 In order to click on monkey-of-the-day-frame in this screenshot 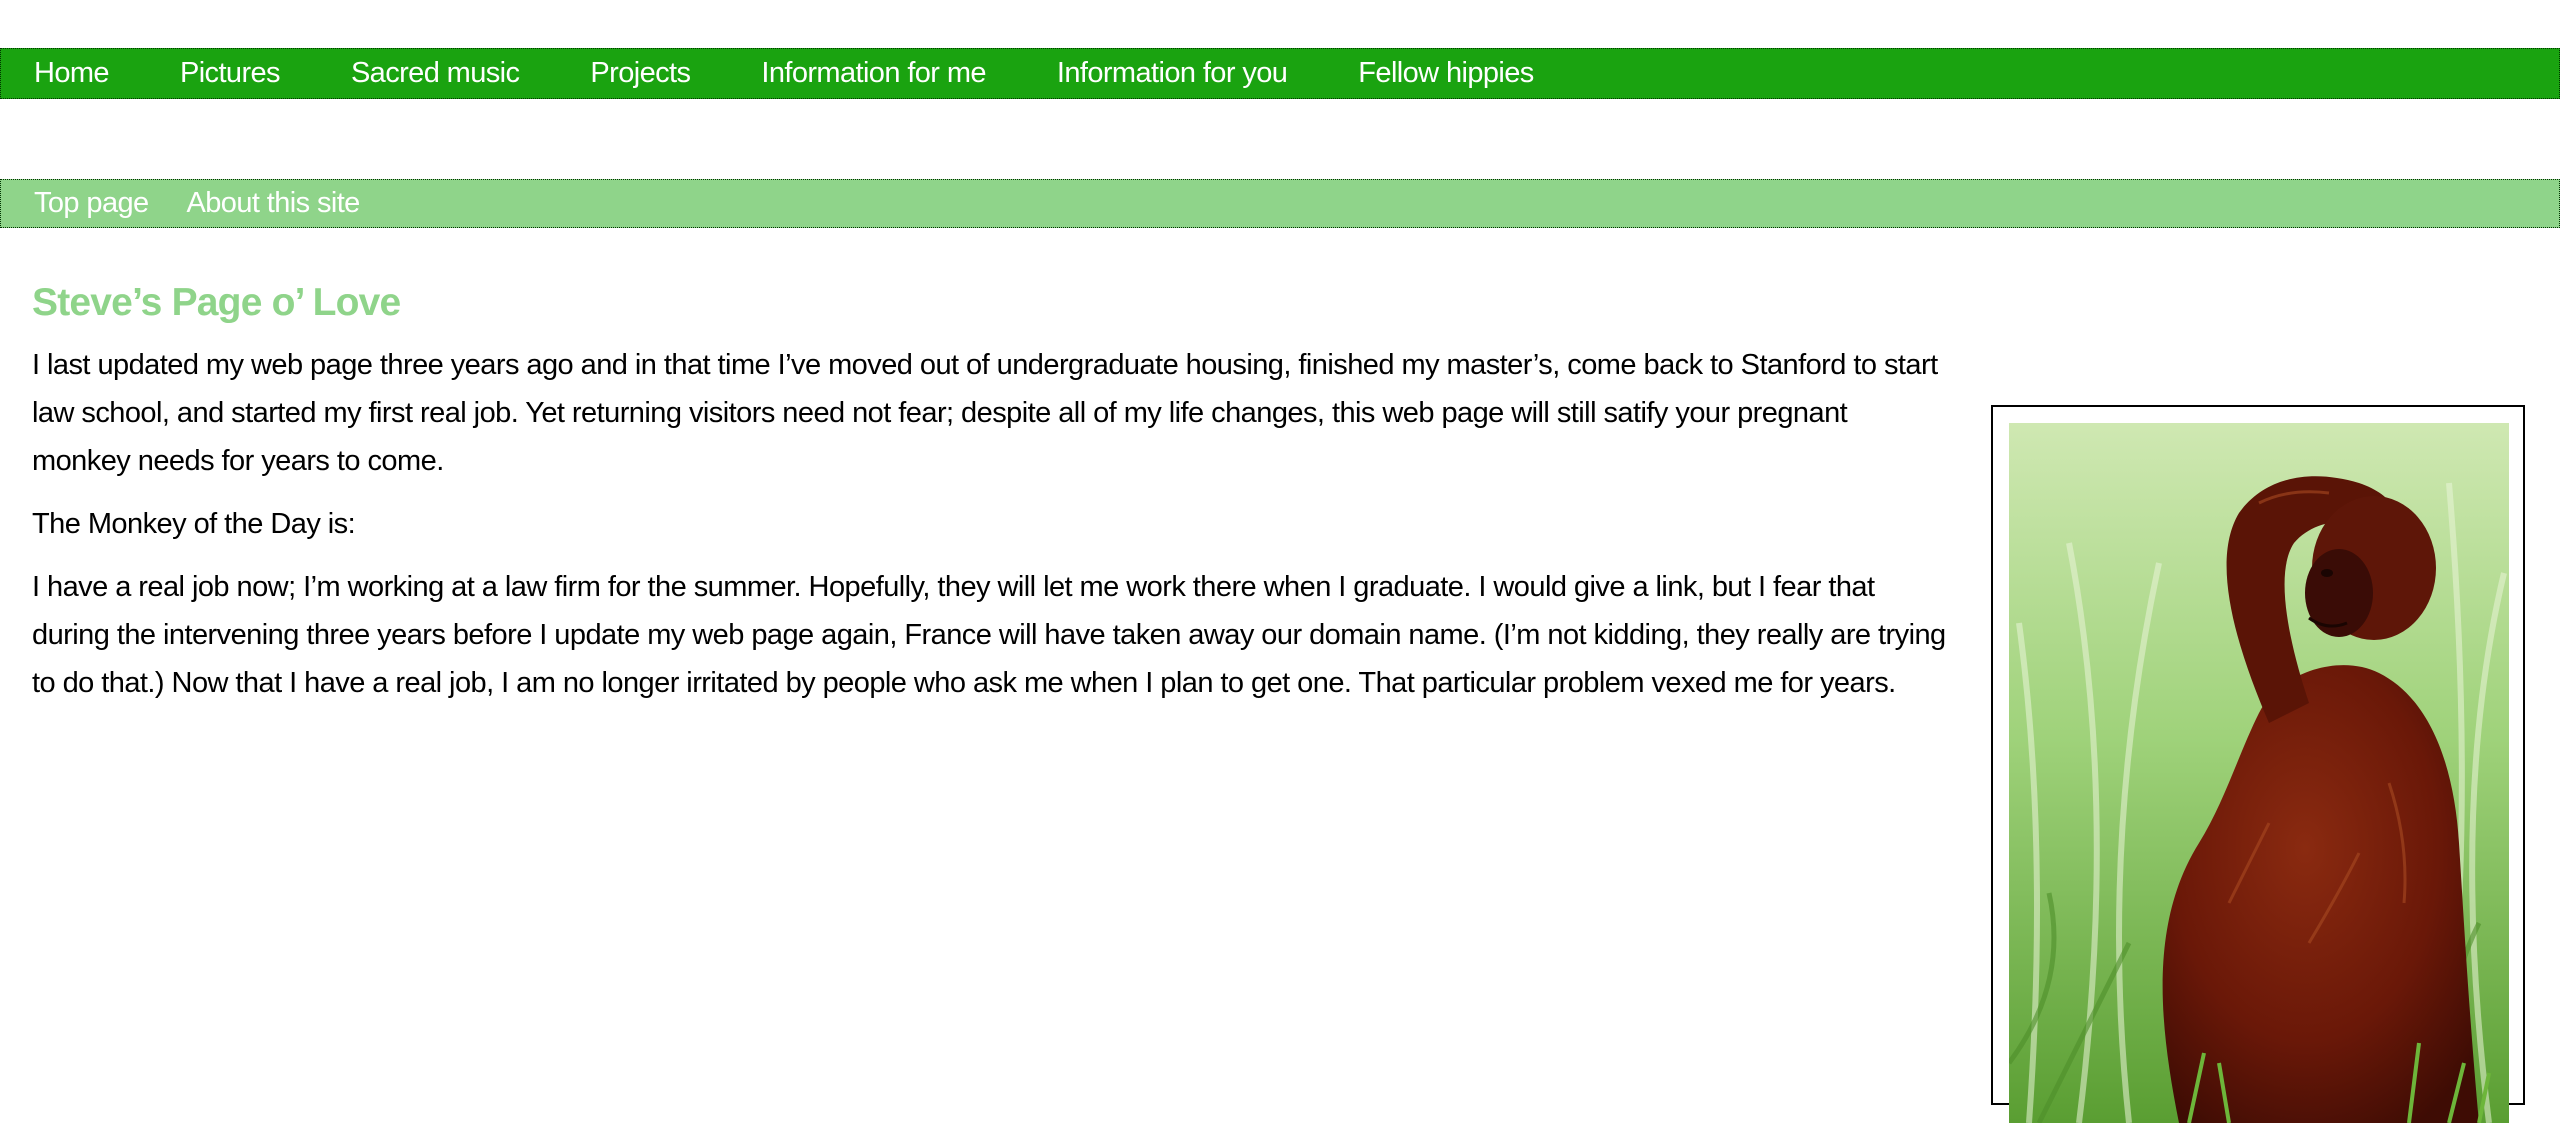, I will do `click(2258, 764)`.